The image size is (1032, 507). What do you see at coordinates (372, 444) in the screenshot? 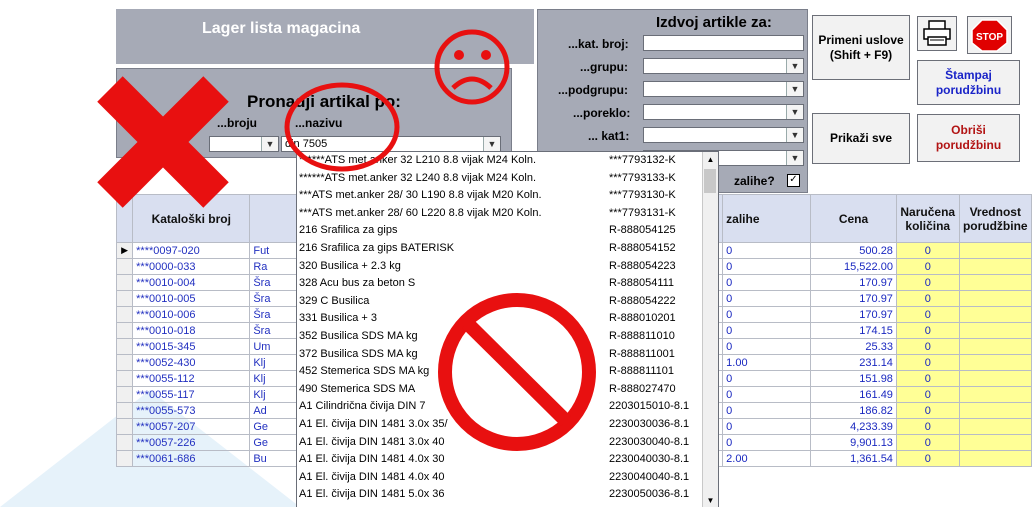
I see `dropdown-item-name: A1 El. čivija DIN 1481 3.0x 40` at bounding box center [372, 444].